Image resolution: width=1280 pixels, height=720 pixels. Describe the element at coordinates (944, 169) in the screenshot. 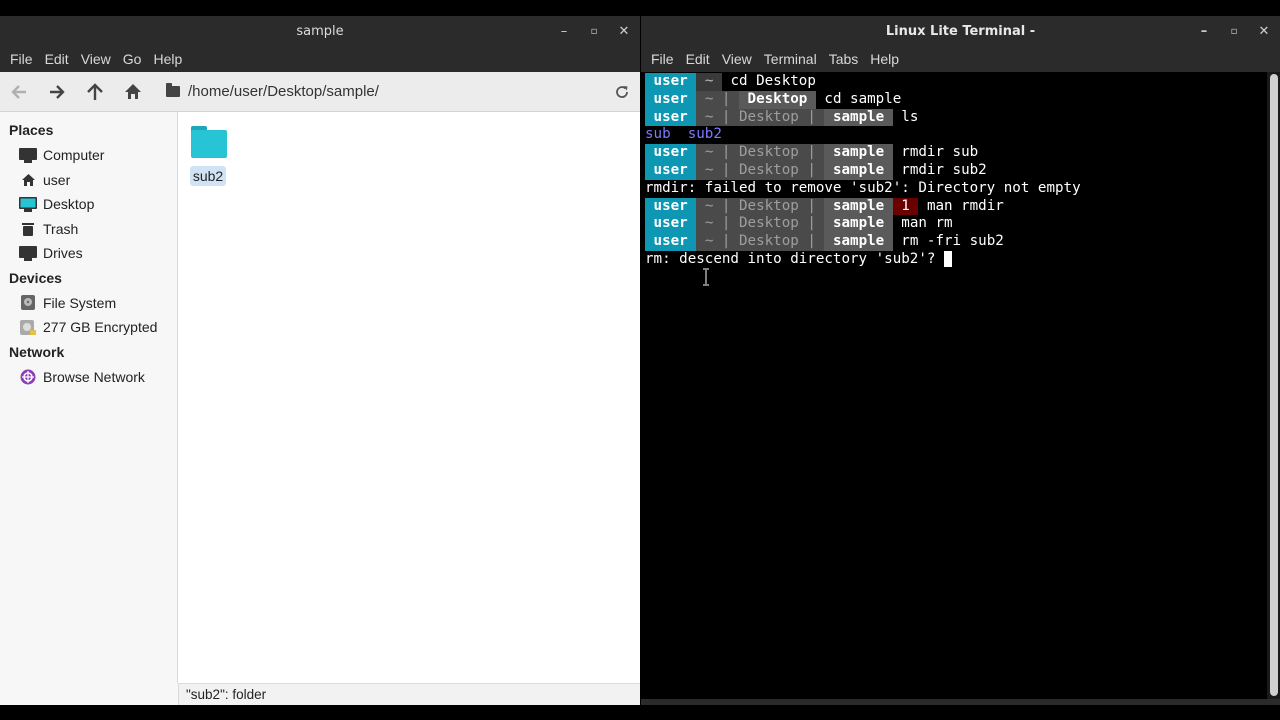

I see `command-text: rmdir sub2` at that location.